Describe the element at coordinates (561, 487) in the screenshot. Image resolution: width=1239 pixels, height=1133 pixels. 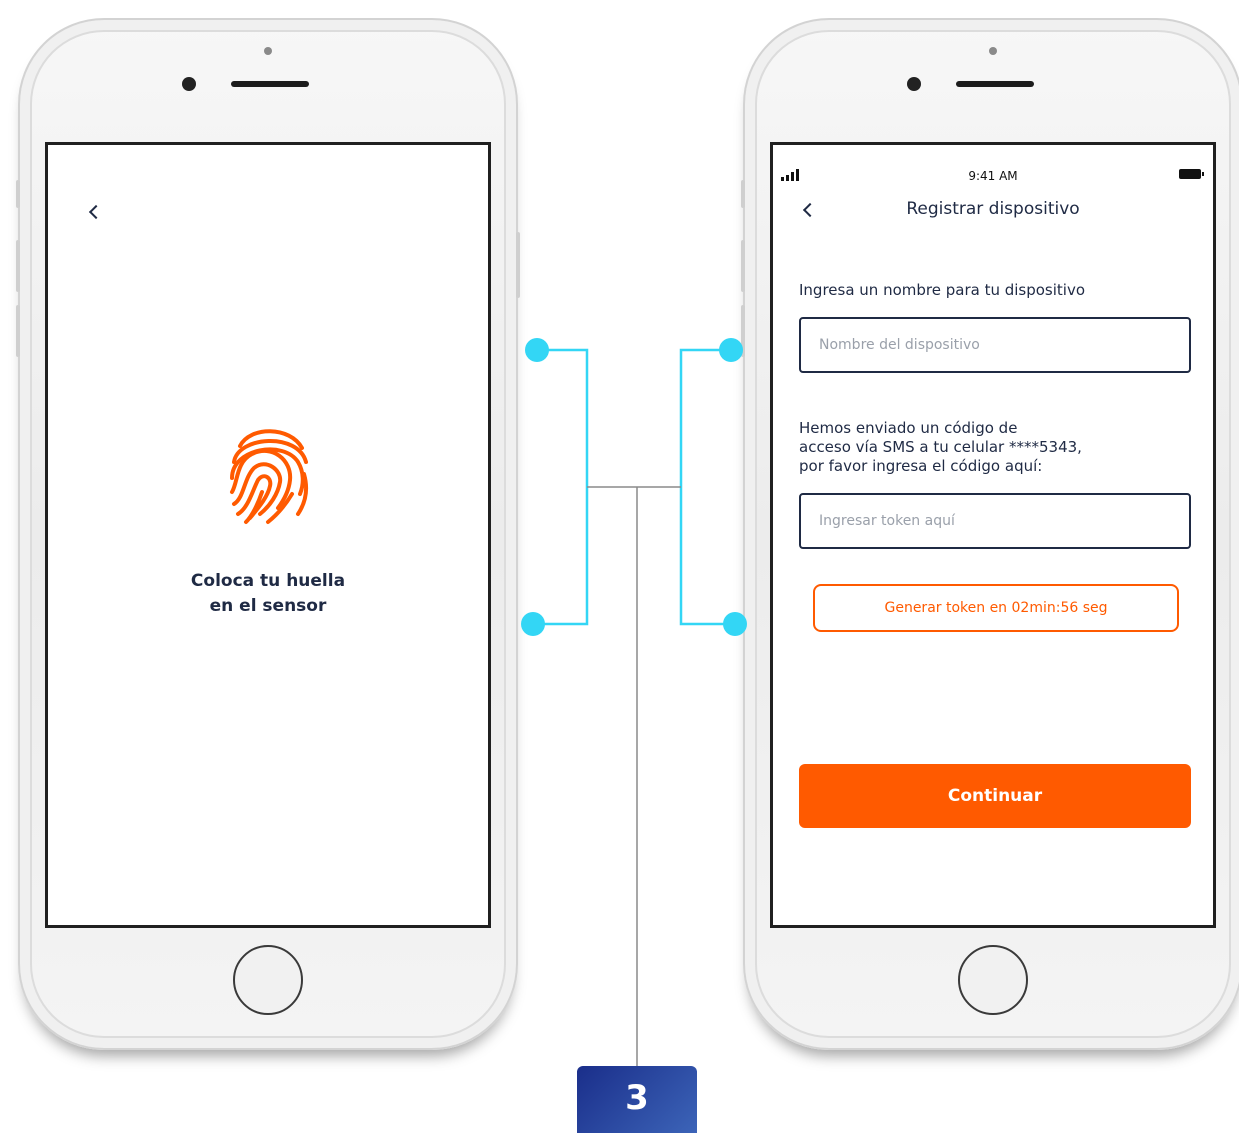
I see `left-bracket-line` at that location.